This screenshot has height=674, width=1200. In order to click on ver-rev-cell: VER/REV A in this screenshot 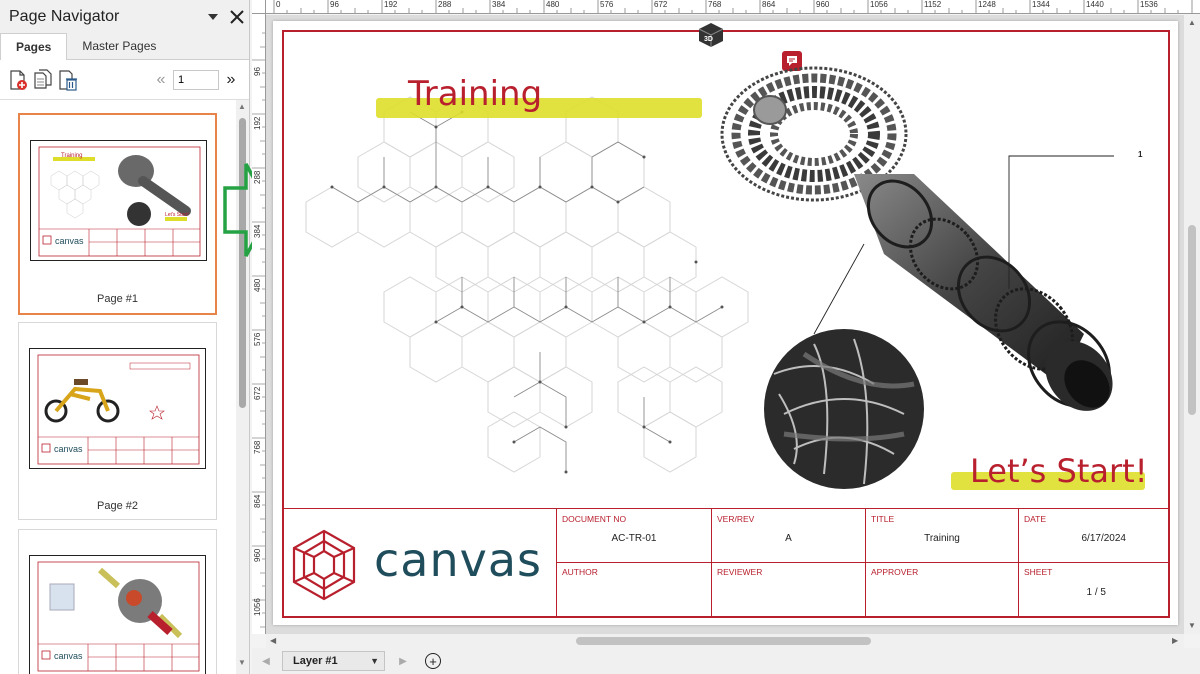, I will do `click(788, 535)`.